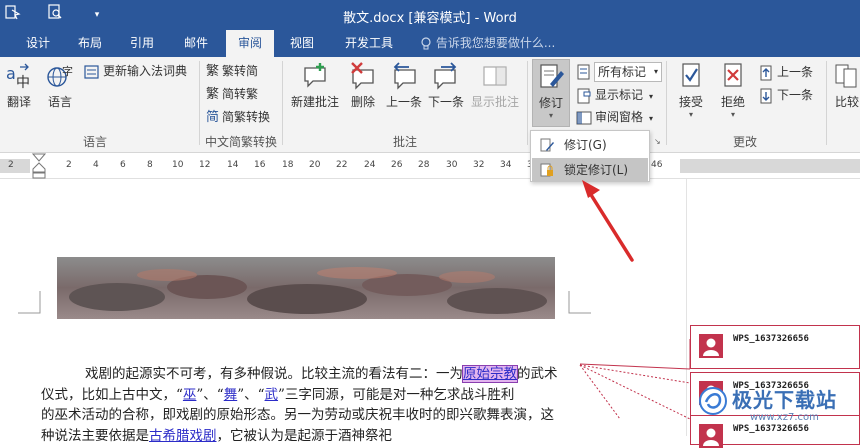  Describe the element at coordinates (585, 71) in the screenshot. I see `markup-view-icon-wrap` at that location.